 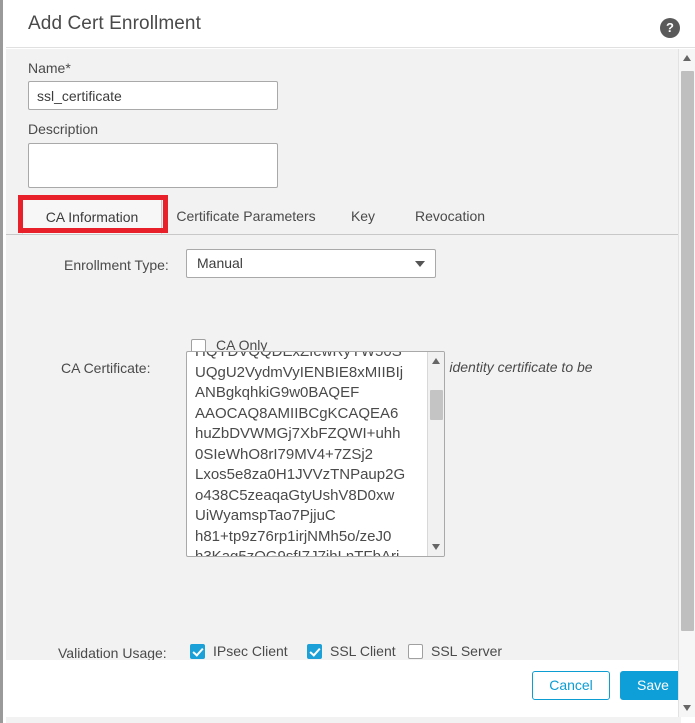 I want to click on footer-spacer, so click(x=343, y=720).